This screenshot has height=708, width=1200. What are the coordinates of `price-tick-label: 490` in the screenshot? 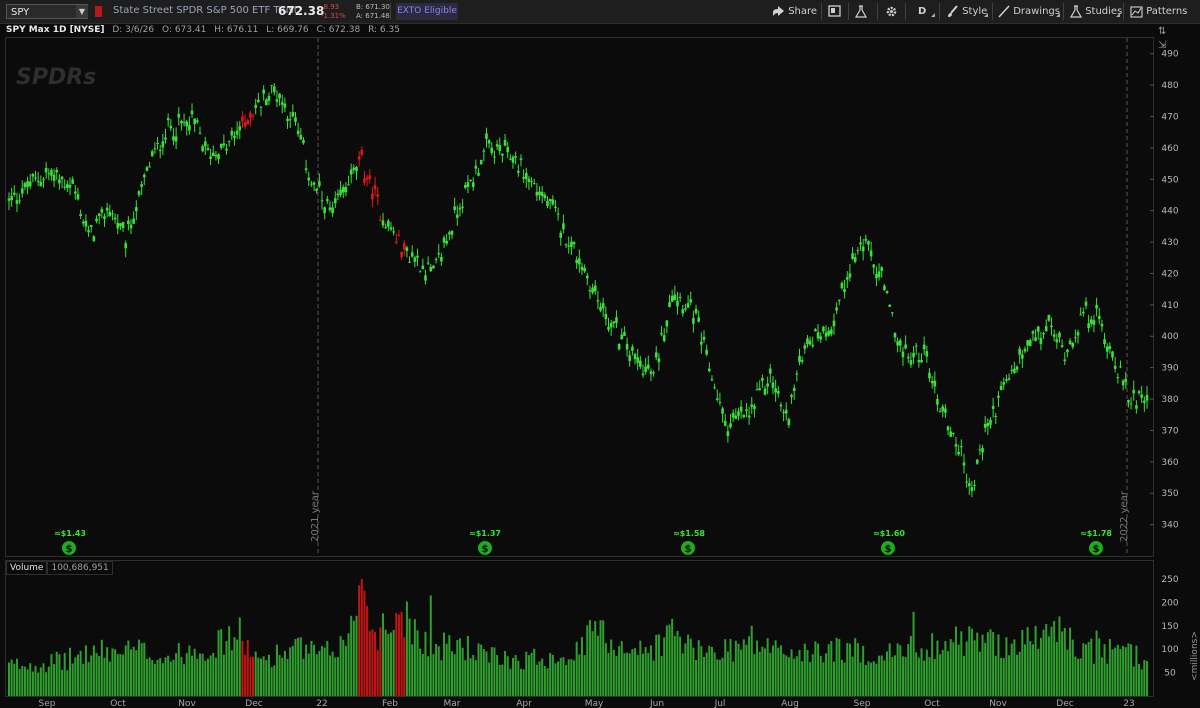 It's located at (1169, 55).